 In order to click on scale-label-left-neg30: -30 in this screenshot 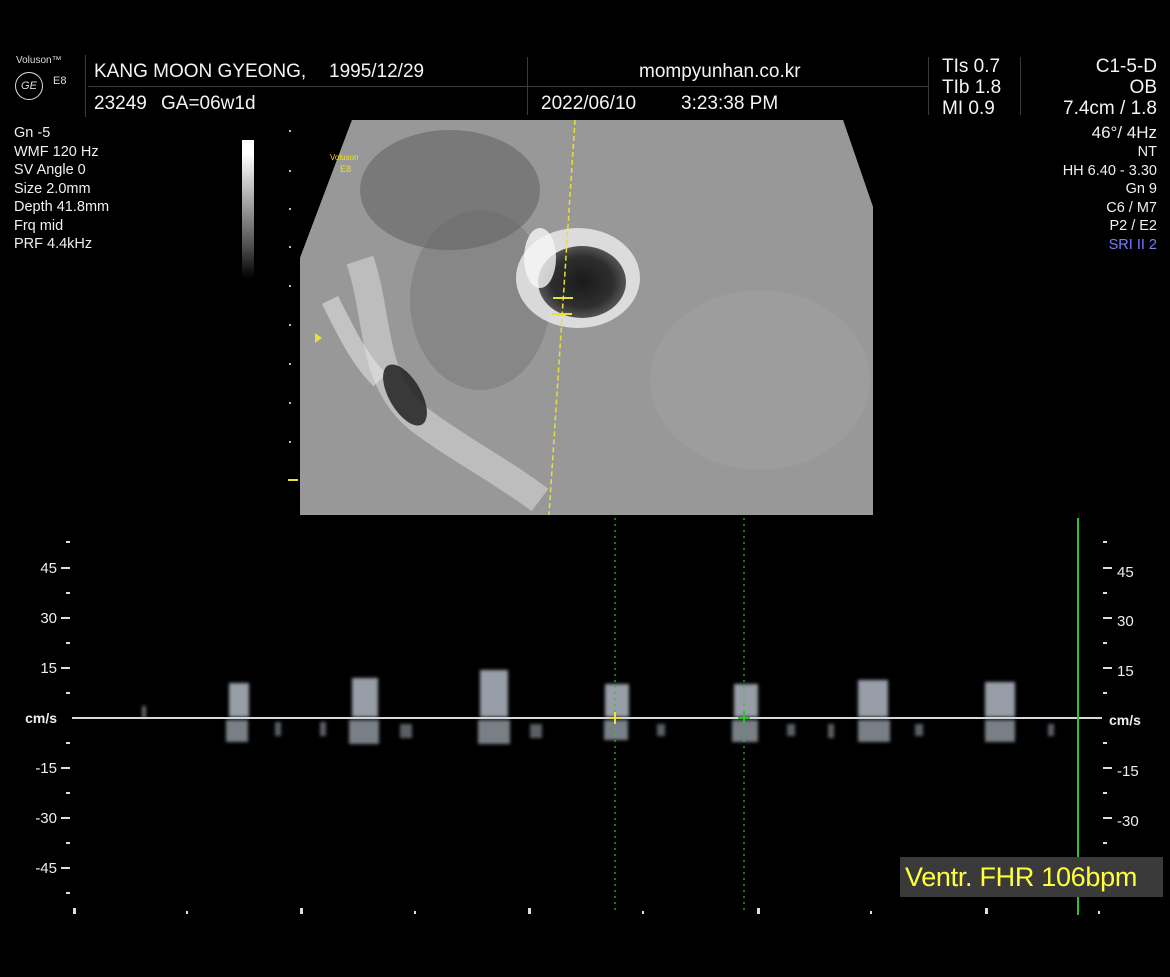, I will do `click(46, 818)`.